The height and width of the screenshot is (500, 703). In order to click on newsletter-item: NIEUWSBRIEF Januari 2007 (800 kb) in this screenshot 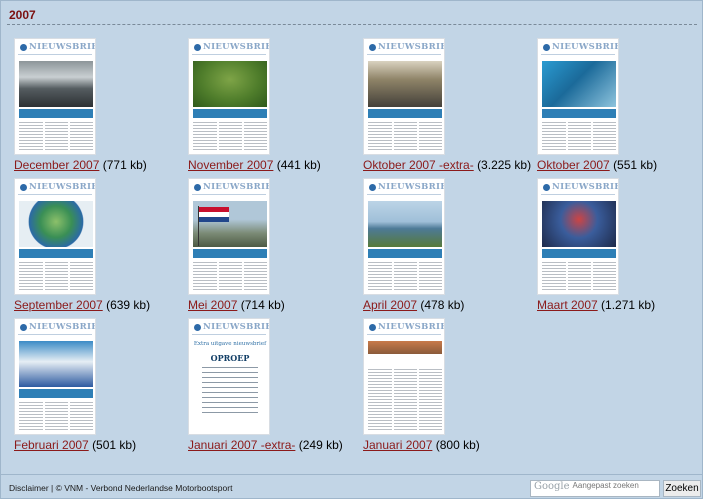, I will do `click(450, 388)`.